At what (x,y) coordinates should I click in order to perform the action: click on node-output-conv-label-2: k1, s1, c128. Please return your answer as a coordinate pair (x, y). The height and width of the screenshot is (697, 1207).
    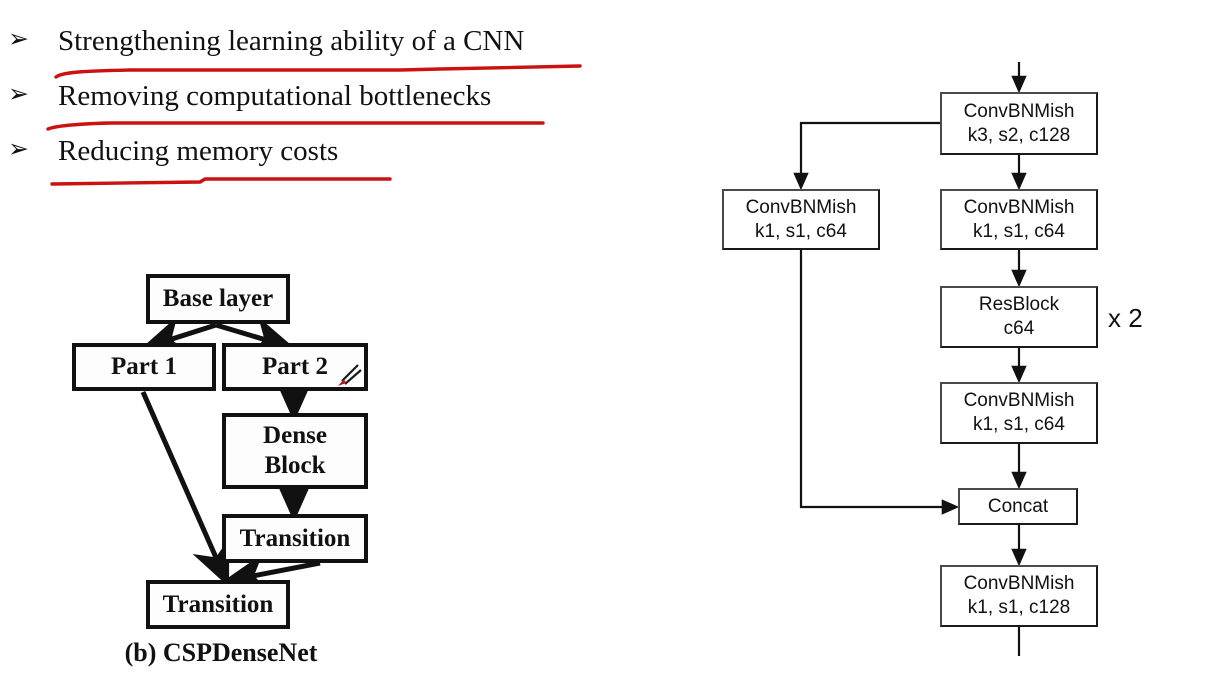
    Looking at the image, I should click on (1019, 607).